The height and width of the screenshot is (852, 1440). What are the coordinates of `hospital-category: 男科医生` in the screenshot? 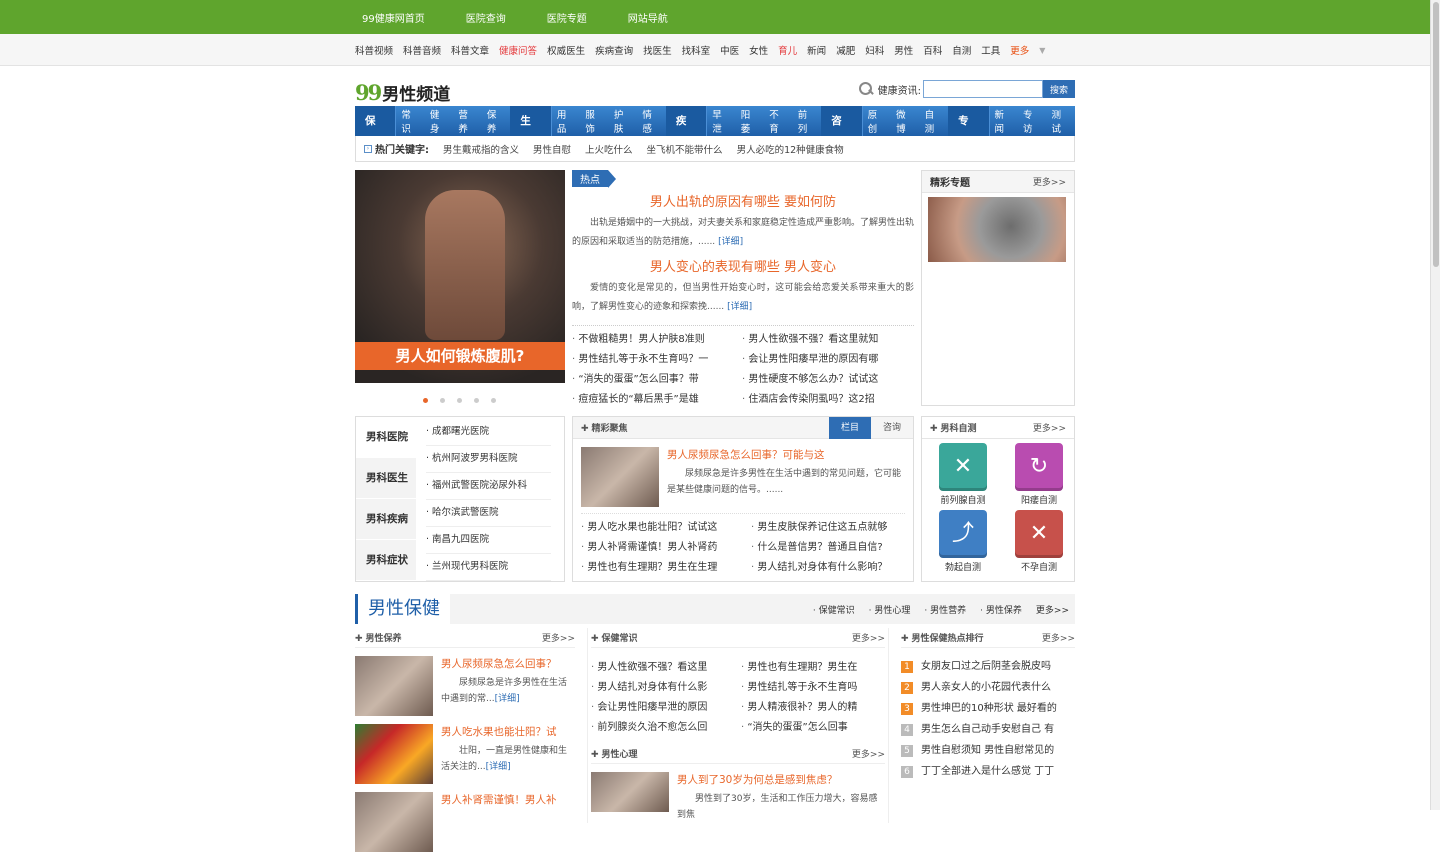 It's located at (386, 478).